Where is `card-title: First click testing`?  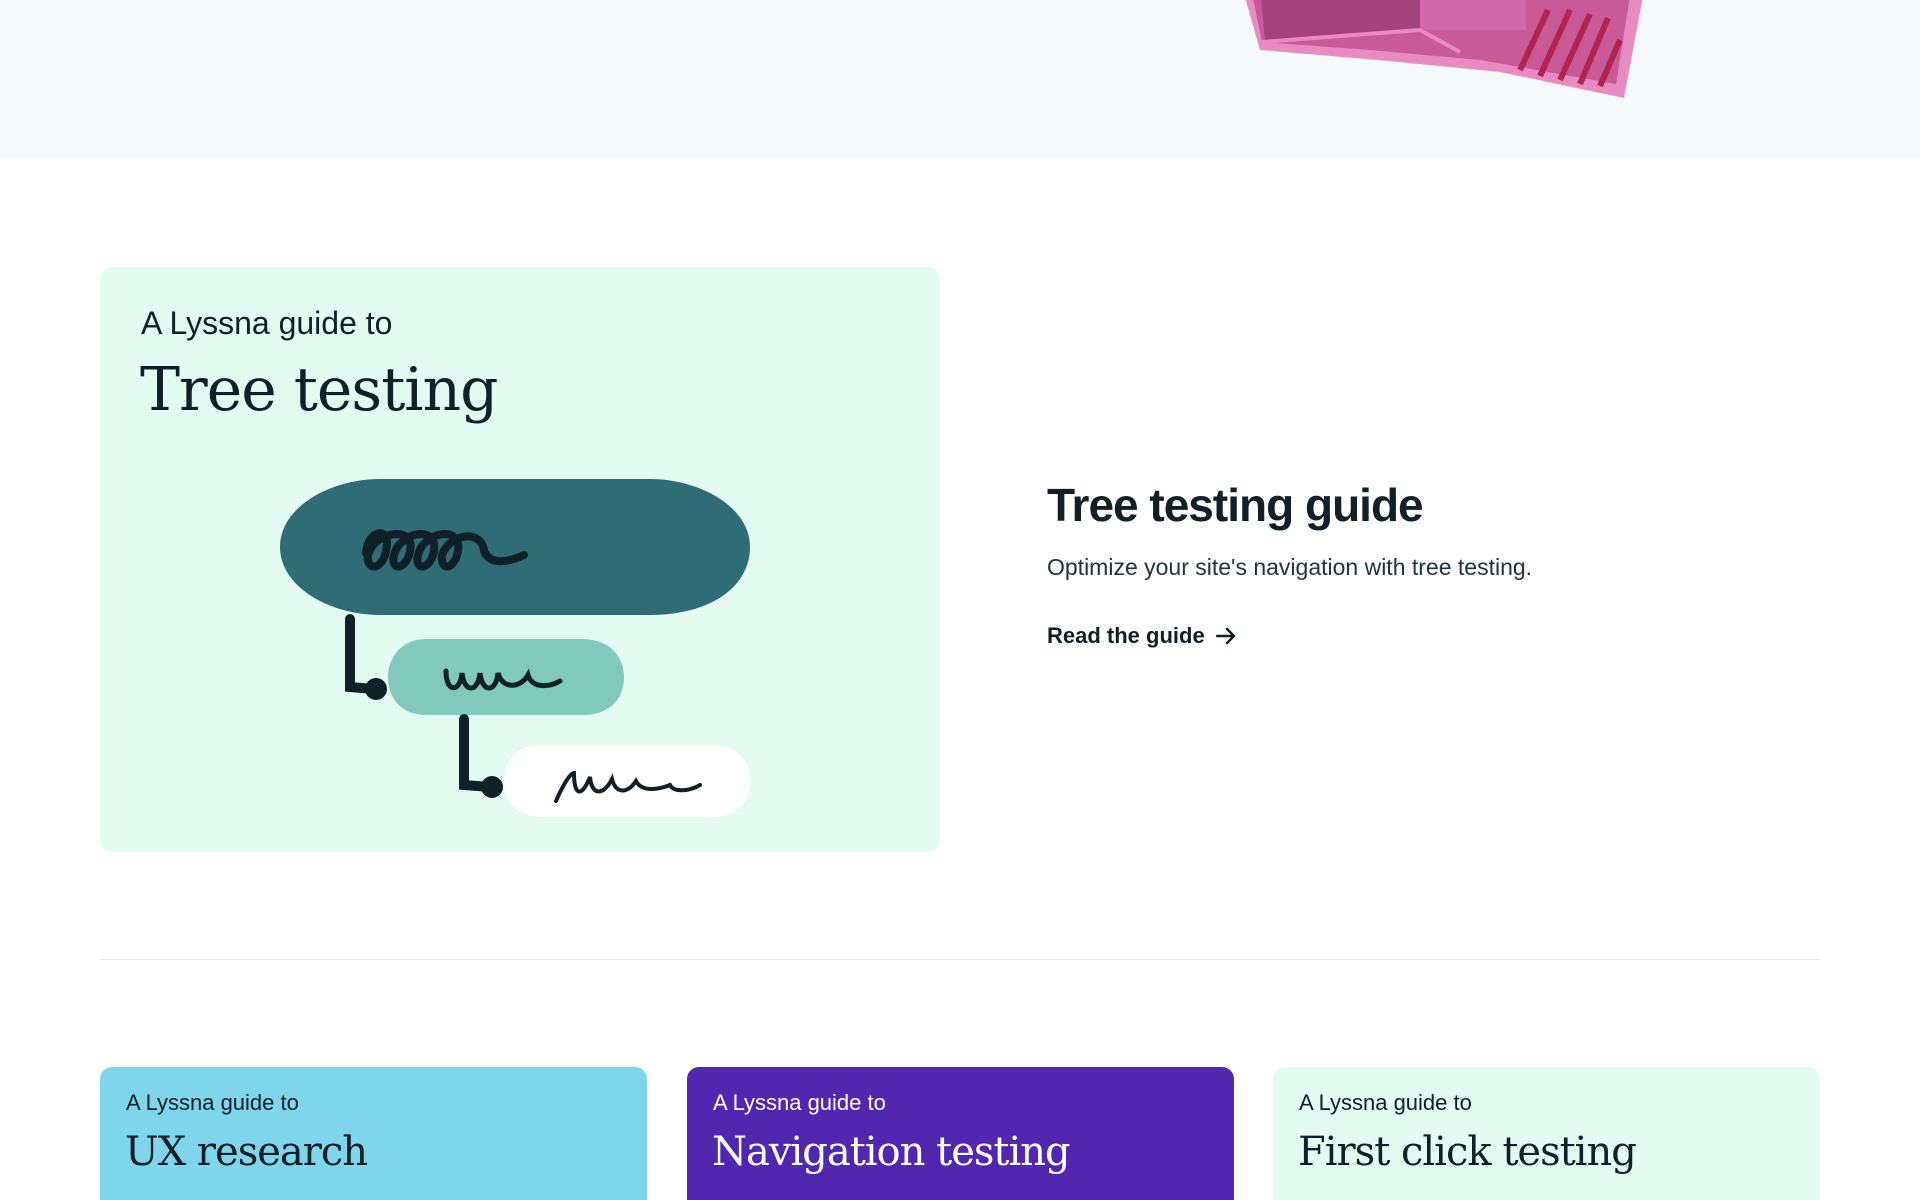 card-title: First click testing is located at coordinates (1467, 1152).